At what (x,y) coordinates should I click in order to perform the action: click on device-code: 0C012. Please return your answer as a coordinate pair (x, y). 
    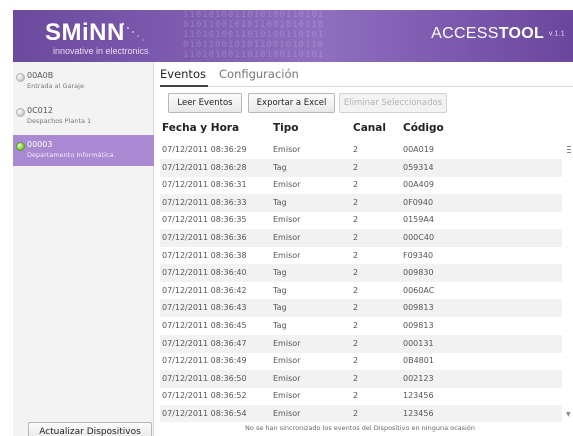
    Looking at the image, I should click on (40, 110).